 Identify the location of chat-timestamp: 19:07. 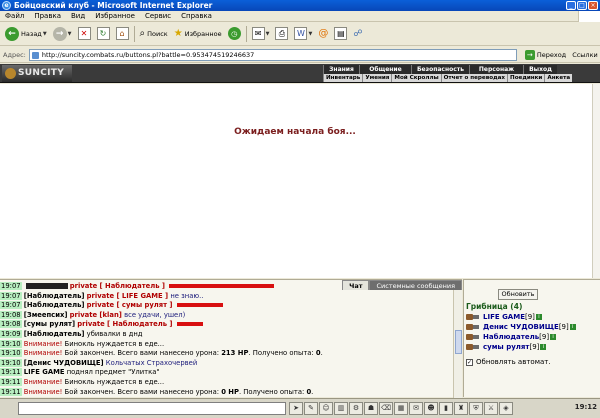
(11, 286).